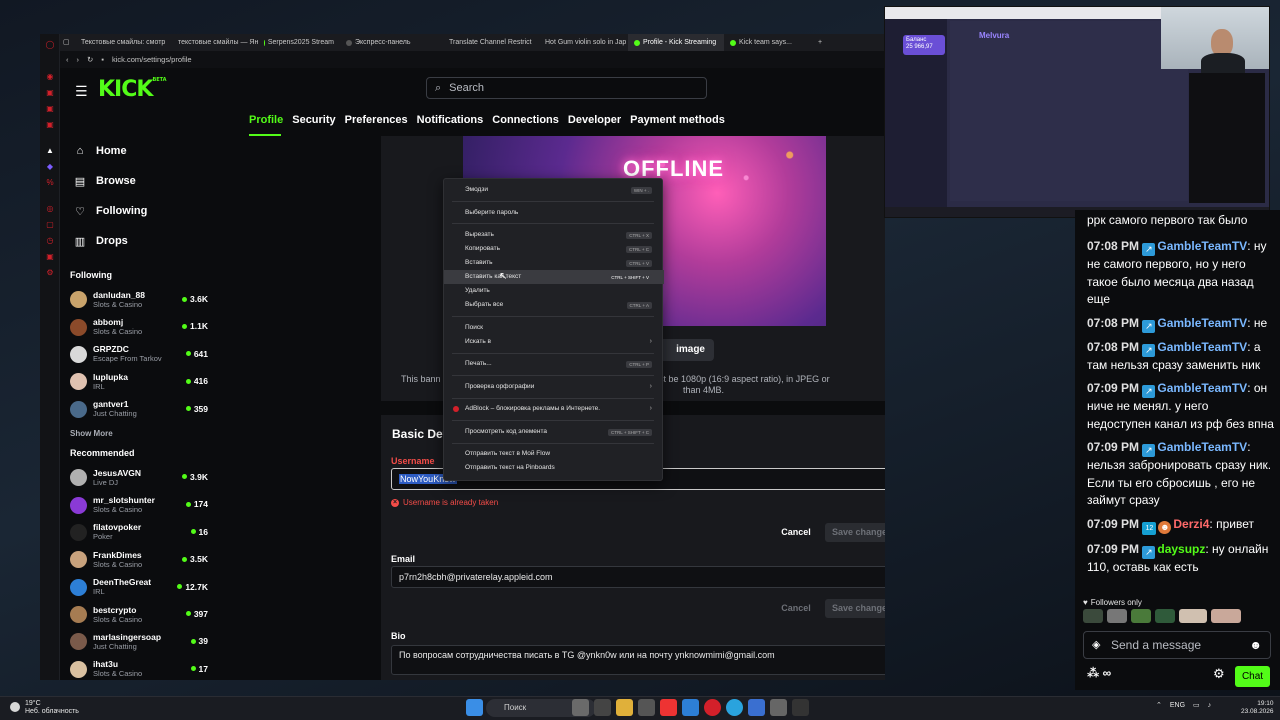 The height and width of the screenshot is (720, 1280). Describe the element at coordinates (554, 468) in the screenshot. I see `menu-item-send-to-pinboards: Отправить текст на Pinboards` at that location.